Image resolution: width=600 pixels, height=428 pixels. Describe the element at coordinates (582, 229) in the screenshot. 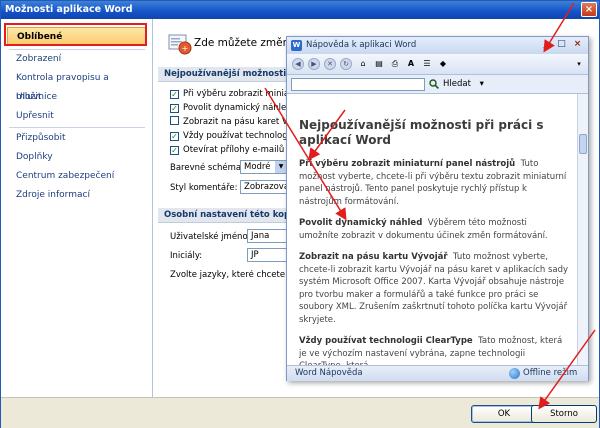

I see `help-scrollbar` at that location.